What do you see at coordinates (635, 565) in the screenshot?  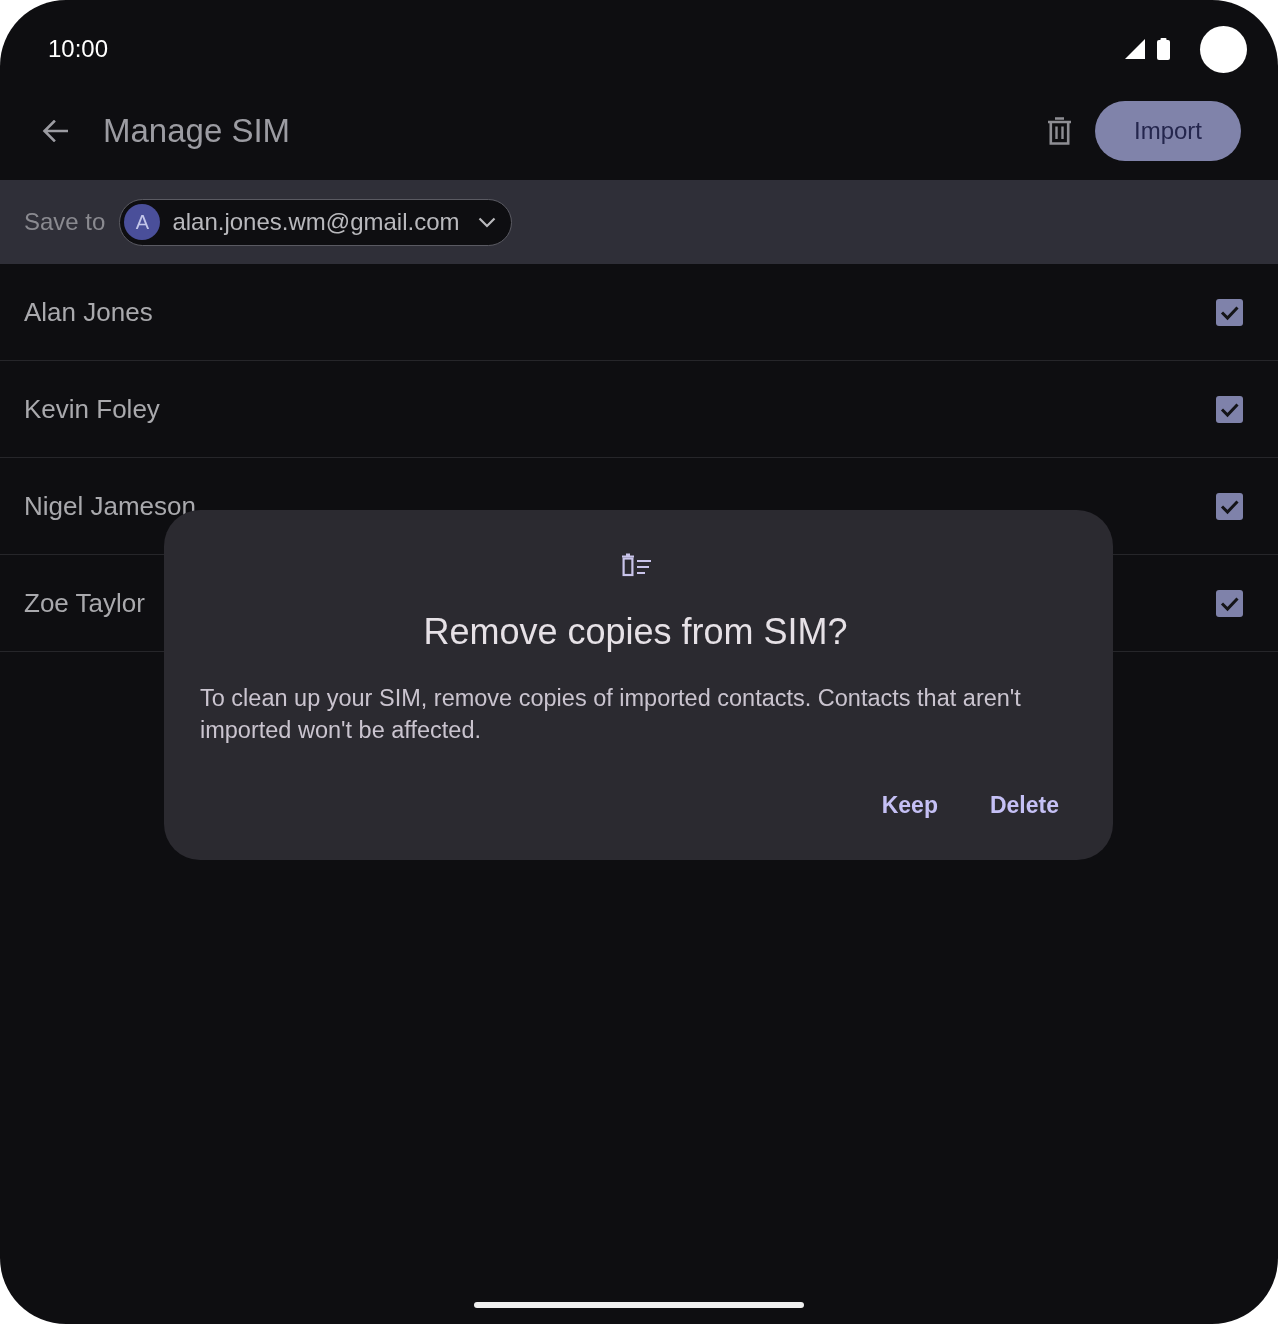 I see `trash-lines-icon` at bounding box center [635, 565].